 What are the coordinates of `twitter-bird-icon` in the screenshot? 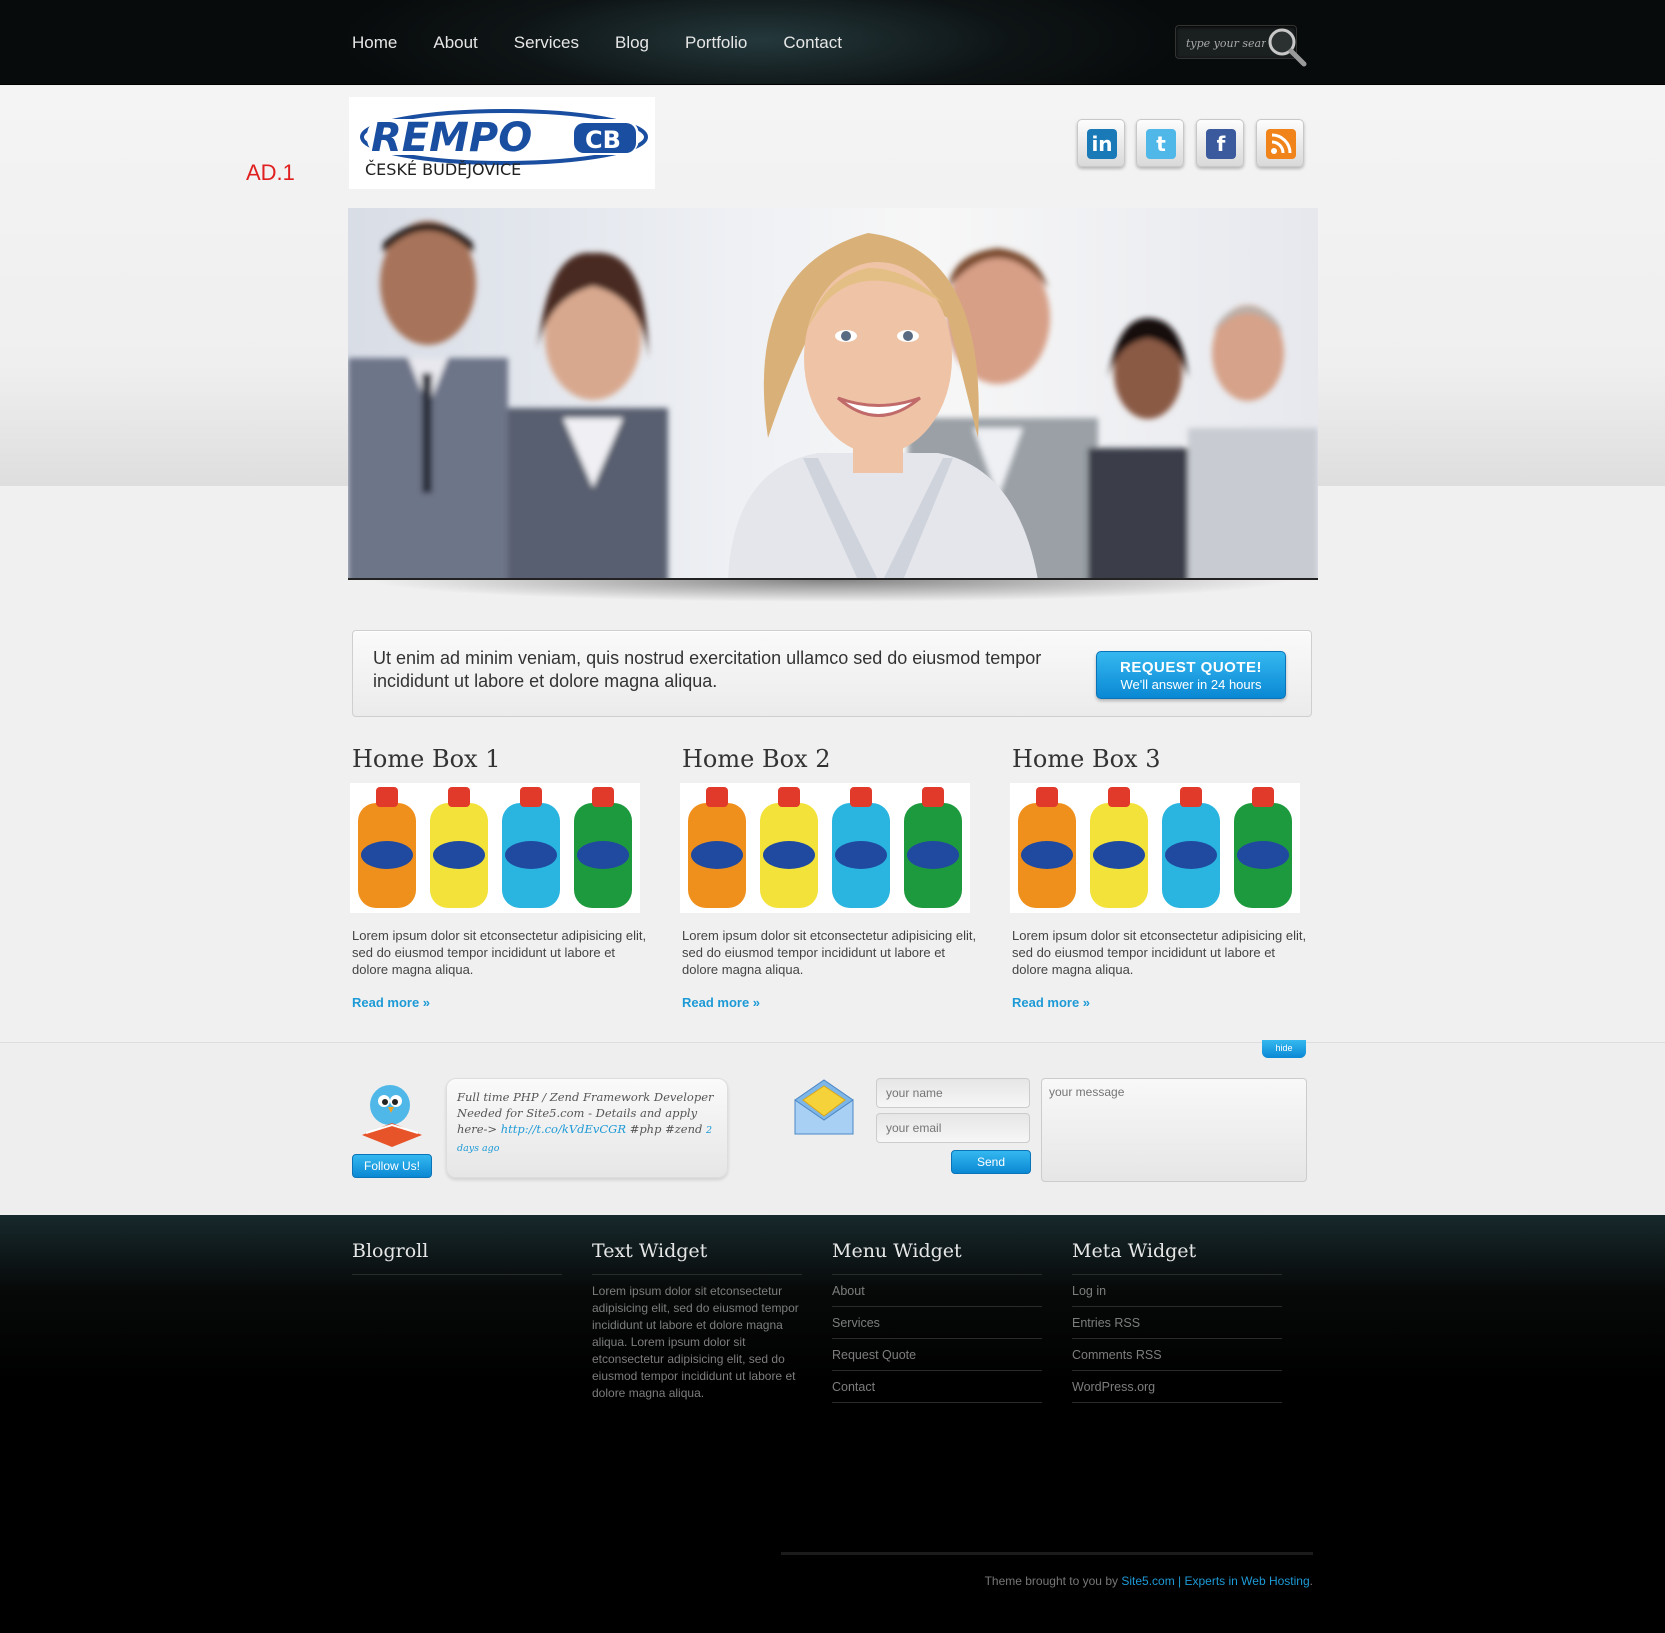 It's located at (392, 1116).